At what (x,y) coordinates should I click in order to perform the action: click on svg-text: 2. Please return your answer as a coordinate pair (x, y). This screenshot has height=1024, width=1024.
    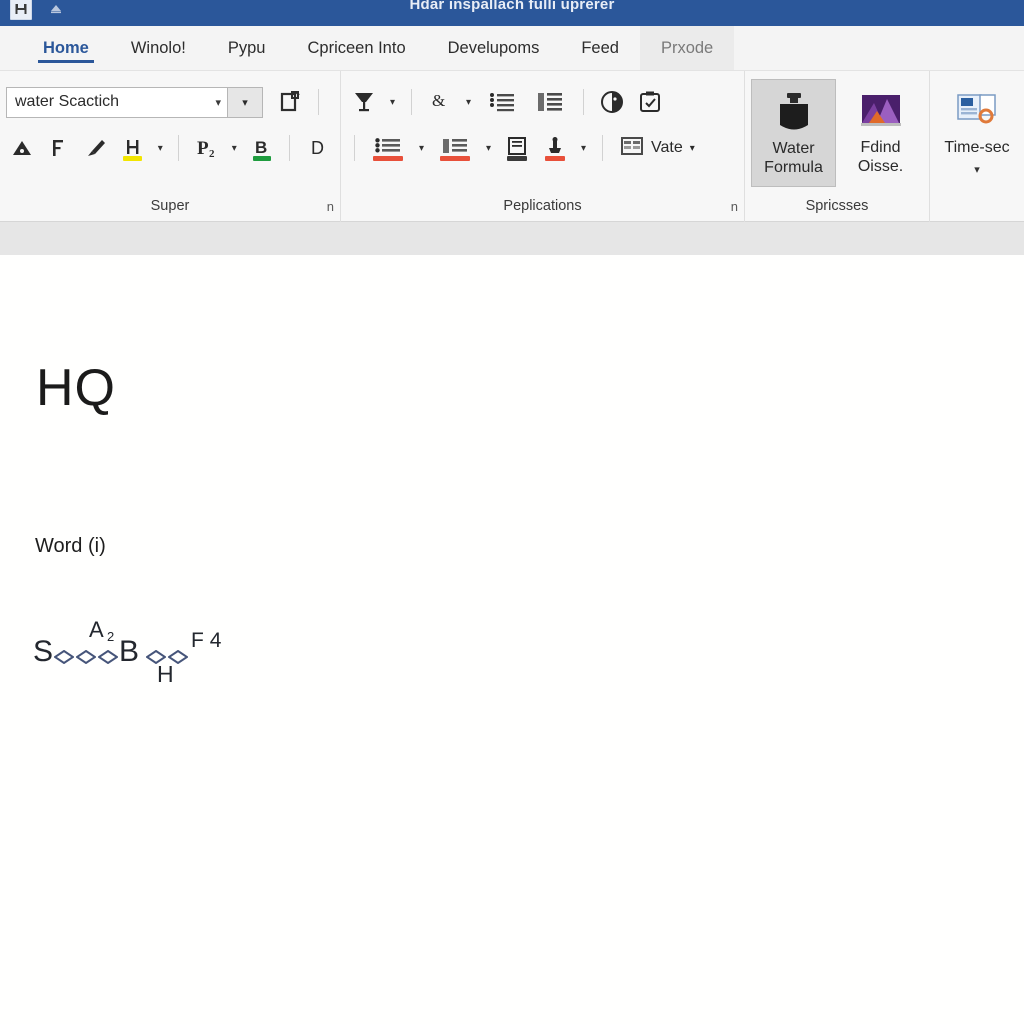
    Looking at the image, I should click on (212, 154).